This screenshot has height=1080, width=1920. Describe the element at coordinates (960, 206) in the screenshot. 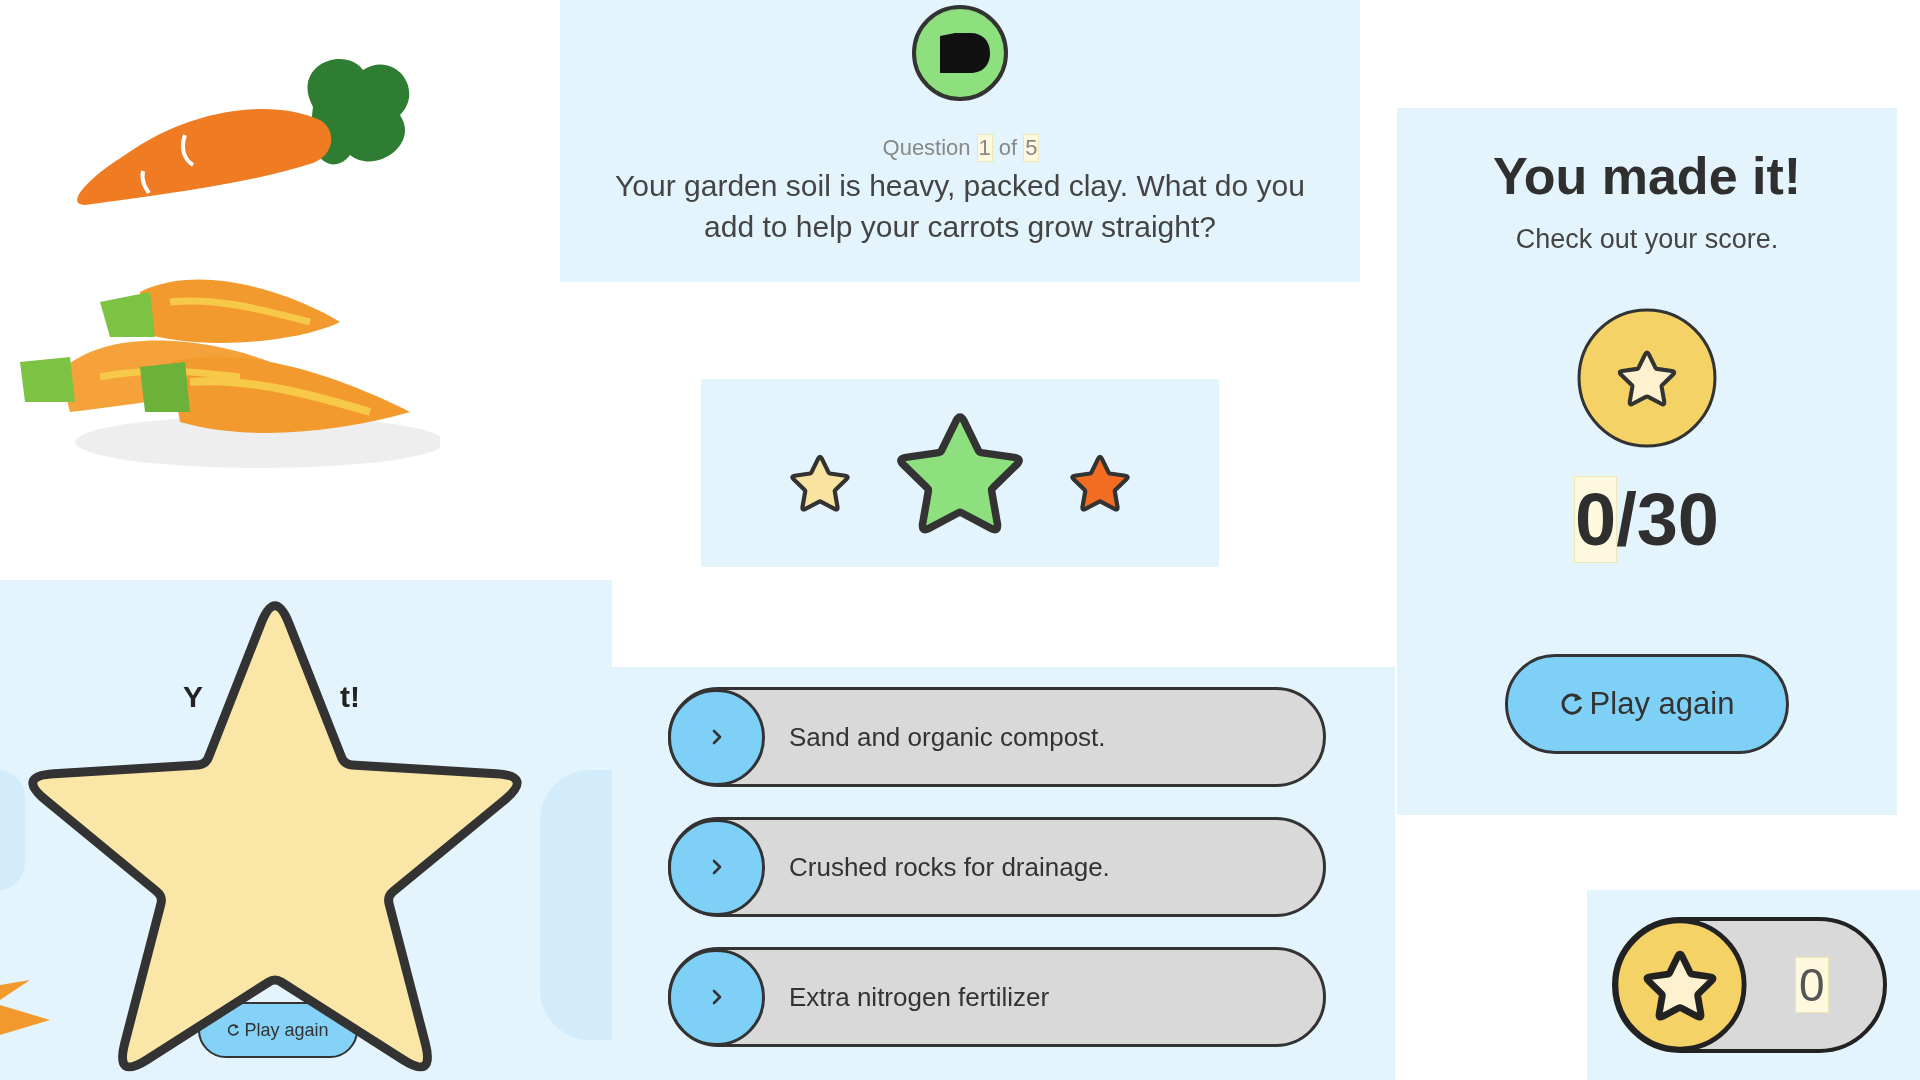

I see `question-text: Your garden soil is heavy, packed clay. What do you add to help your carrots grow straight?` at that location.